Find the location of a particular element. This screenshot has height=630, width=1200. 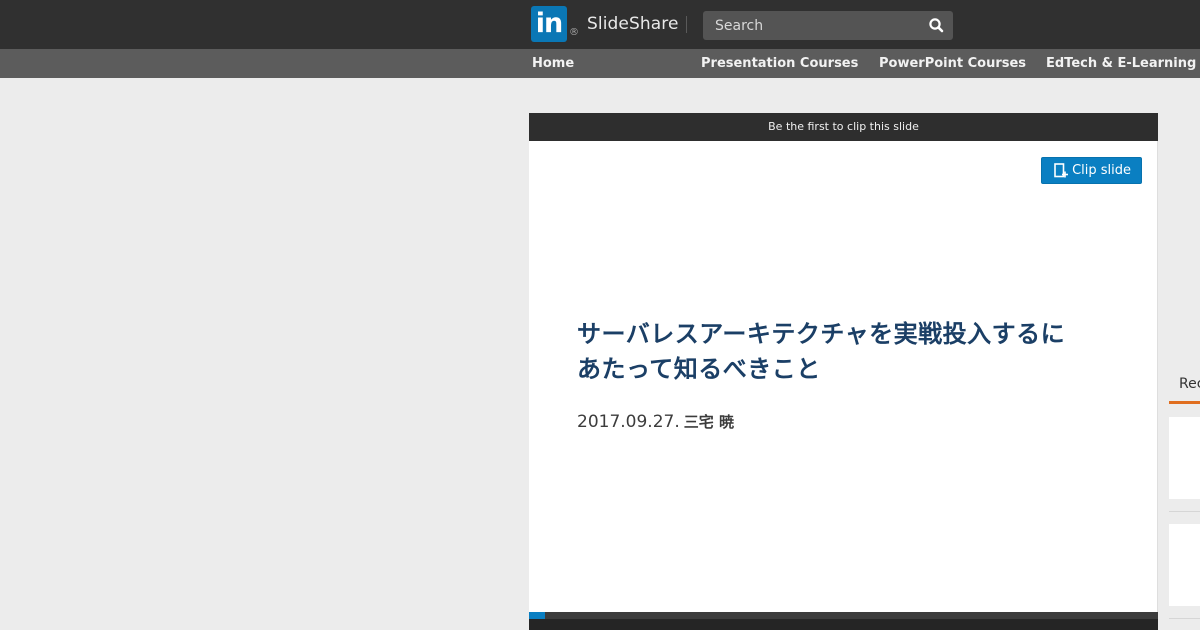

search-box is located at coordinates (828, 25).